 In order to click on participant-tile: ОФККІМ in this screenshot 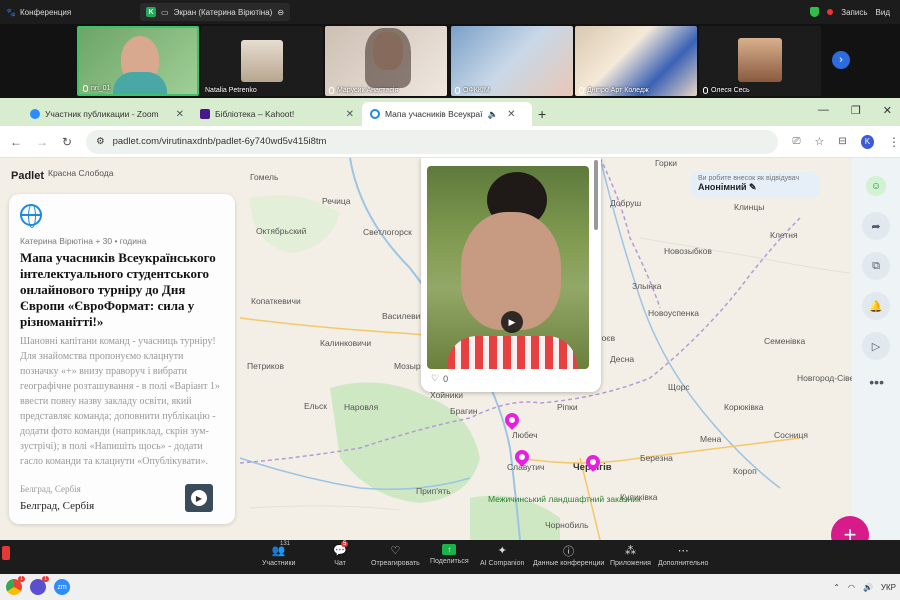, I will do `click(512, 61)`.